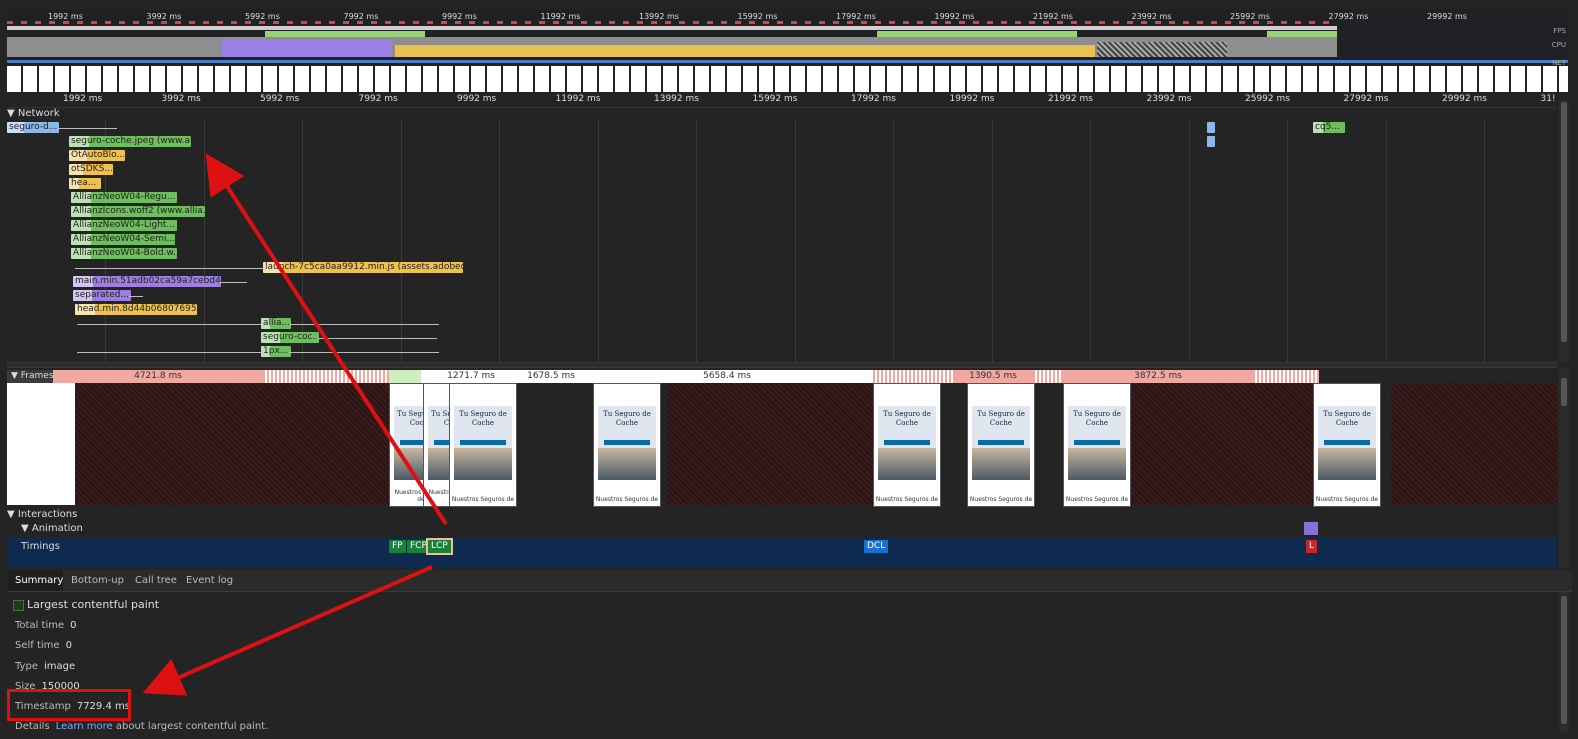  Describe the element at coordinates (287, 630) in the screenshot. I see `arrow-to-timestamp` at that location.